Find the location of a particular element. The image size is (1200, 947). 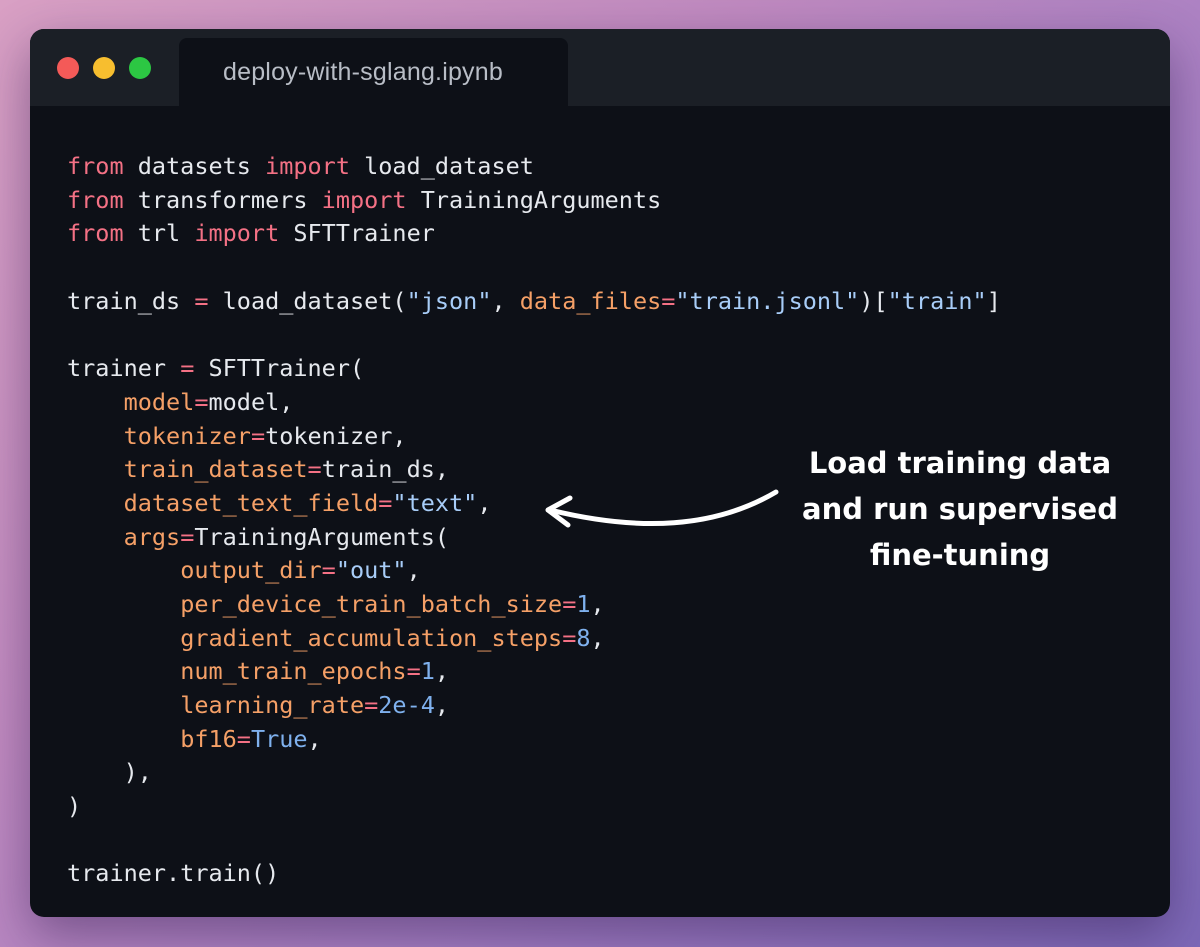

code-token: import is located at coordinates (364, 199).